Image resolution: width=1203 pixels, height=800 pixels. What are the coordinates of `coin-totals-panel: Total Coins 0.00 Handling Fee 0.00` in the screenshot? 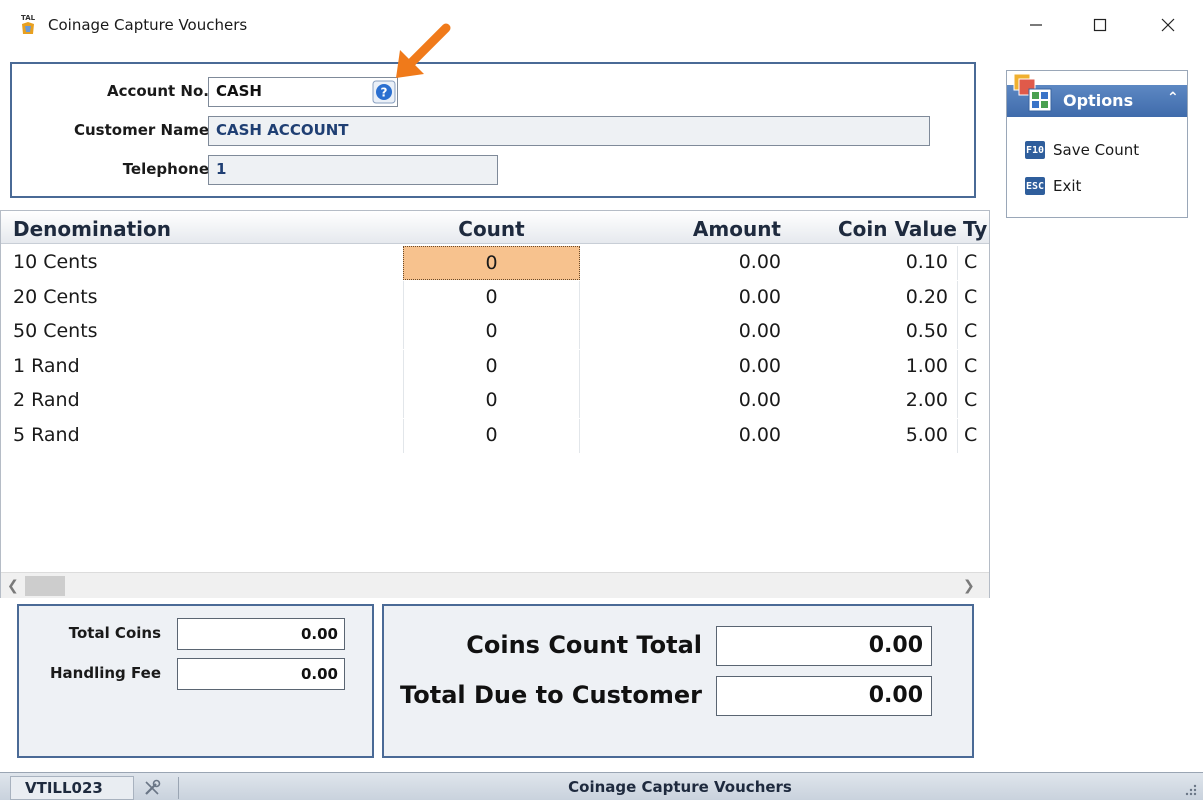 It's located at (195, 681).